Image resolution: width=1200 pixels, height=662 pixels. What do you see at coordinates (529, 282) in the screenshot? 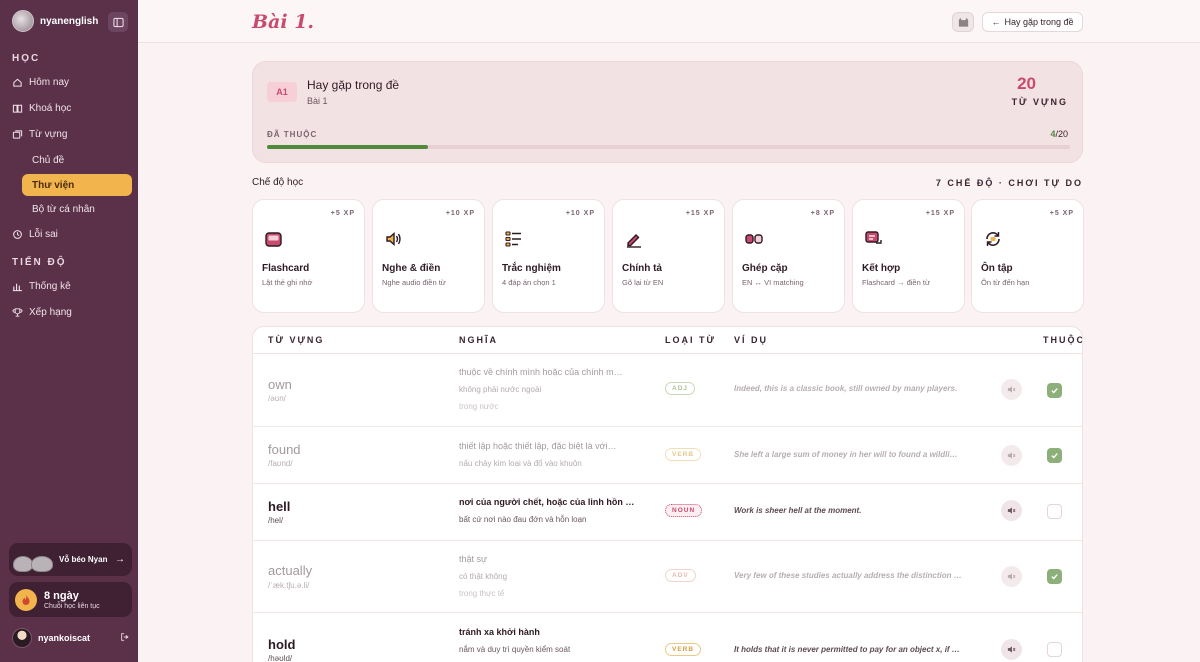
I see `mode-desc: 4 đáp án chọn 1` at bounding box center [529, 282].